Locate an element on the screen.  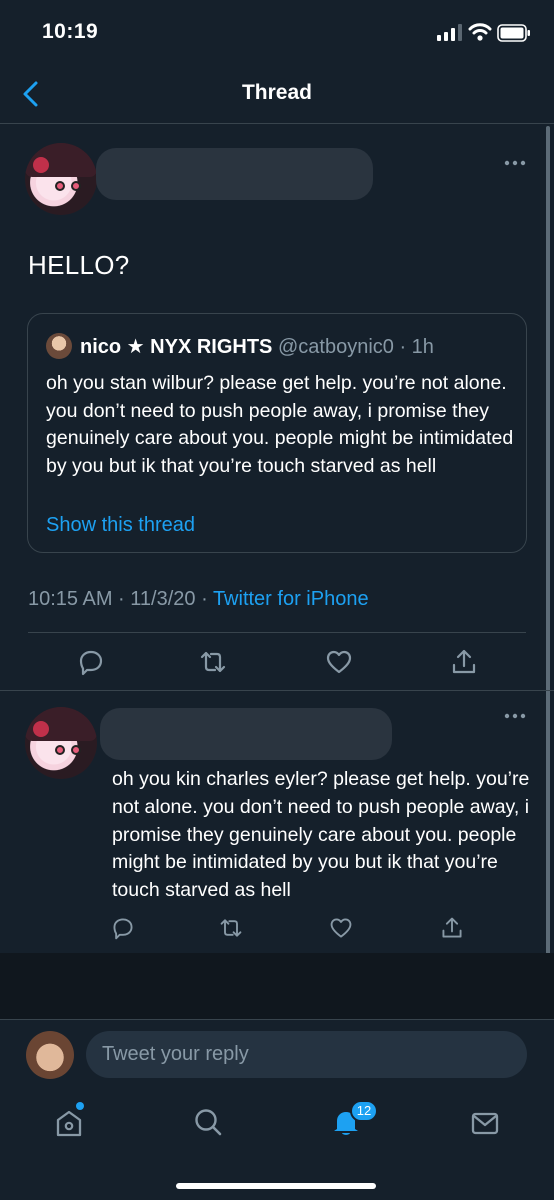
home-indicator is located at coordinates (276, 1186).